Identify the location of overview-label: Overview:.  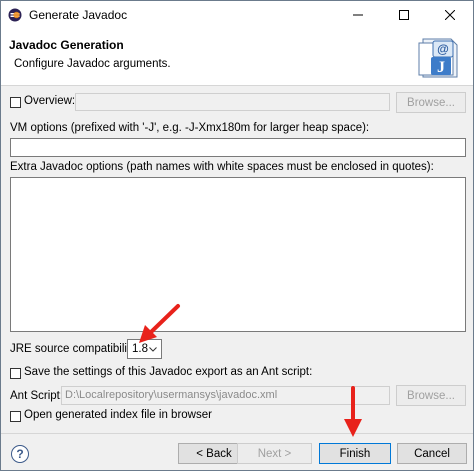
(50, 101).